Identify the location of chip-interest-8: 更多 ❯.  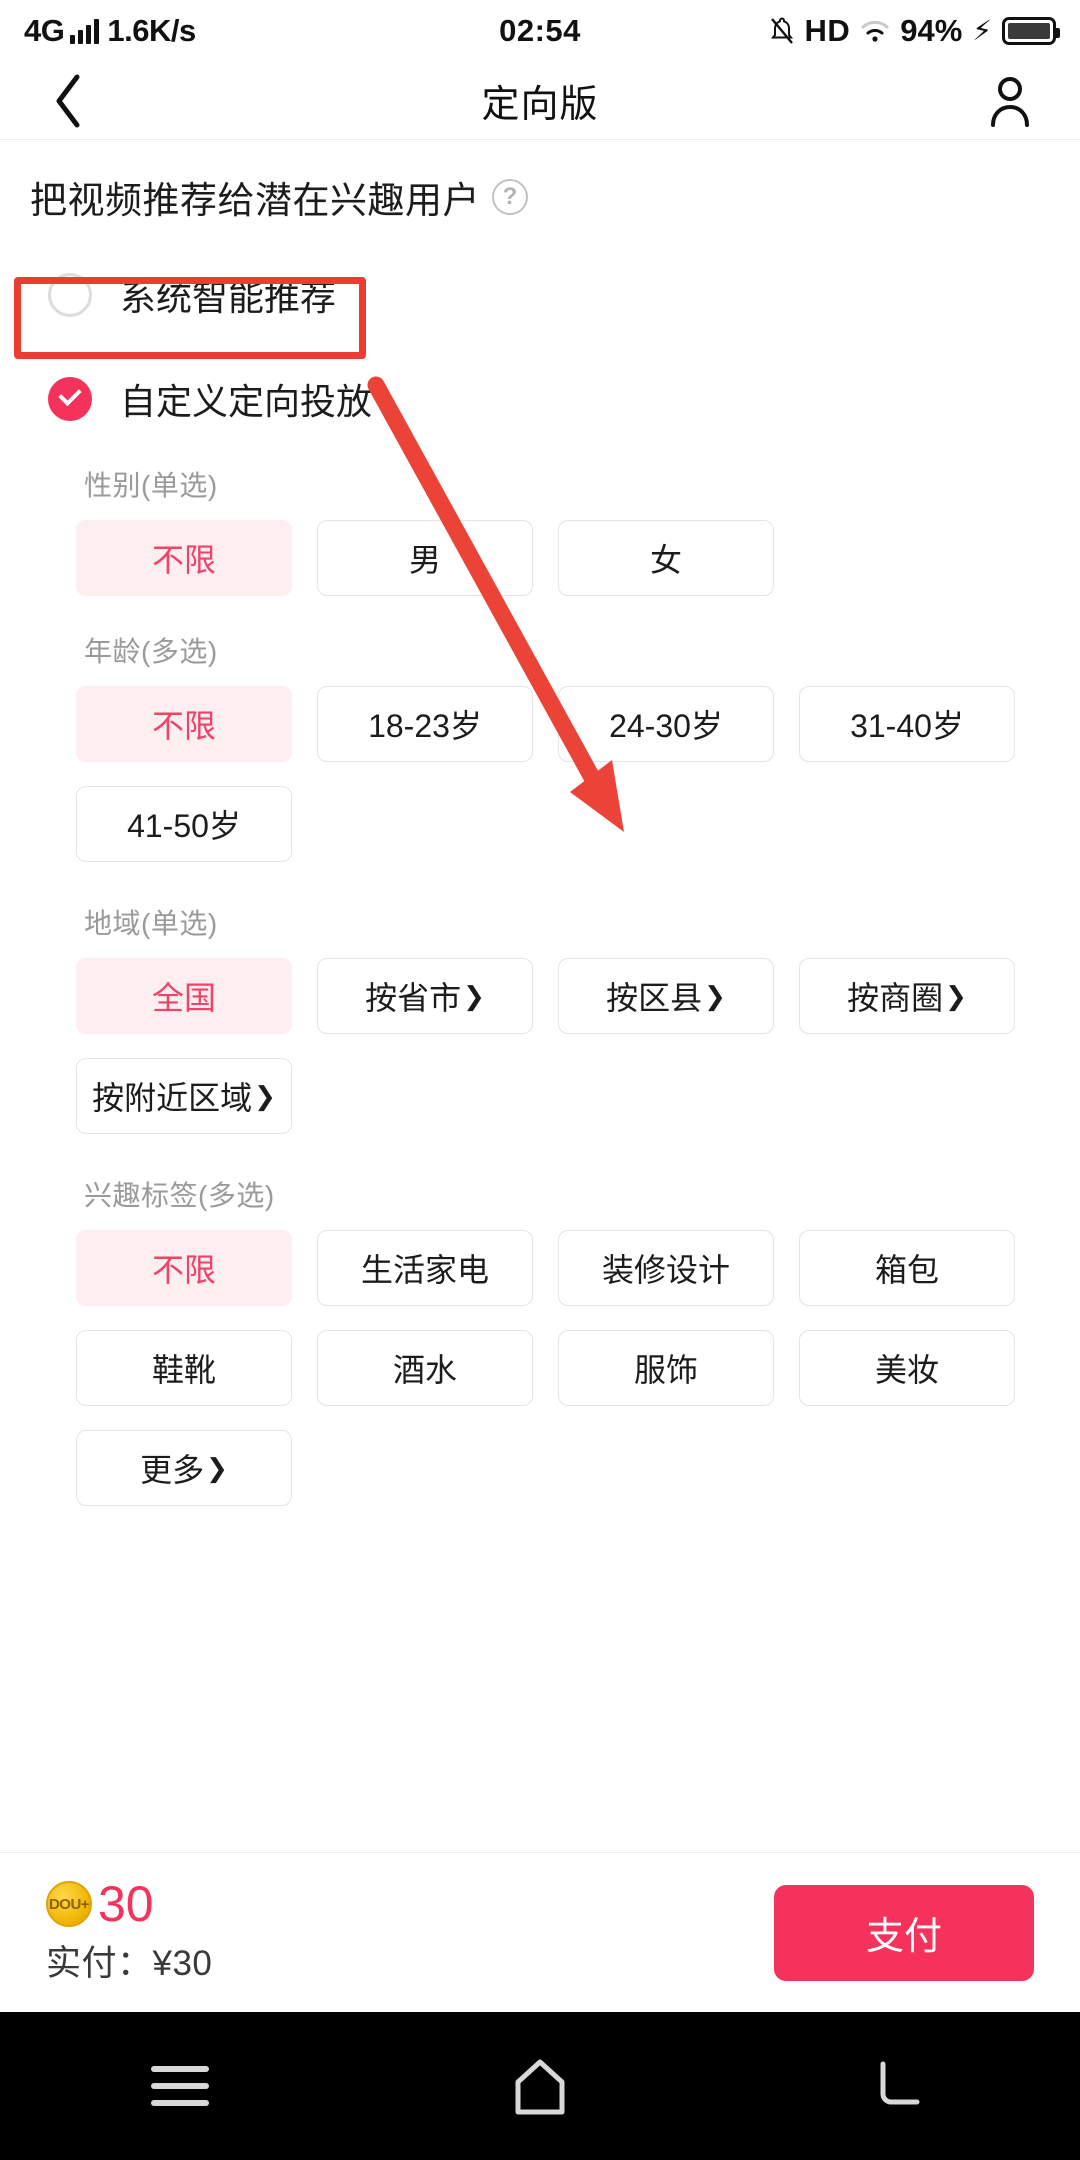
(184, 1468).